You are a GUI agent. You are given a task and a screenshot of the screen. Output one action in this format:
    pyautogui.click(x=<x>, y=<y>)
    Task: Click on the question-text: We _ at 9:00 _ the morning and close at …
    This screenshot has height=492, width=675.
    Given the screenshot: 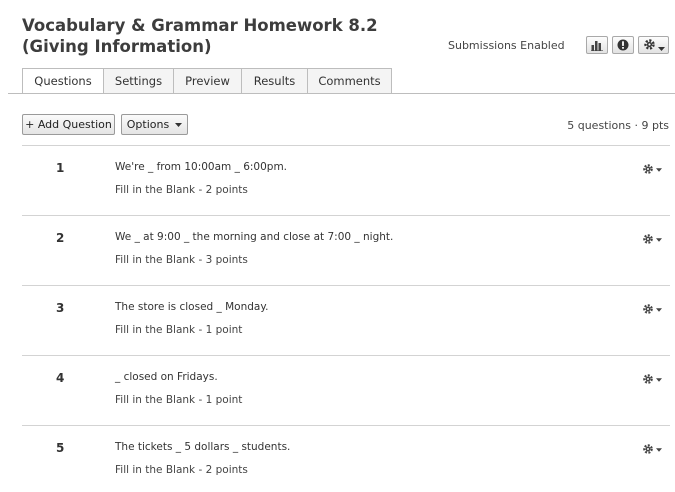 What is the action you would take?
    pyautogui.click(x=254, y=237)
    